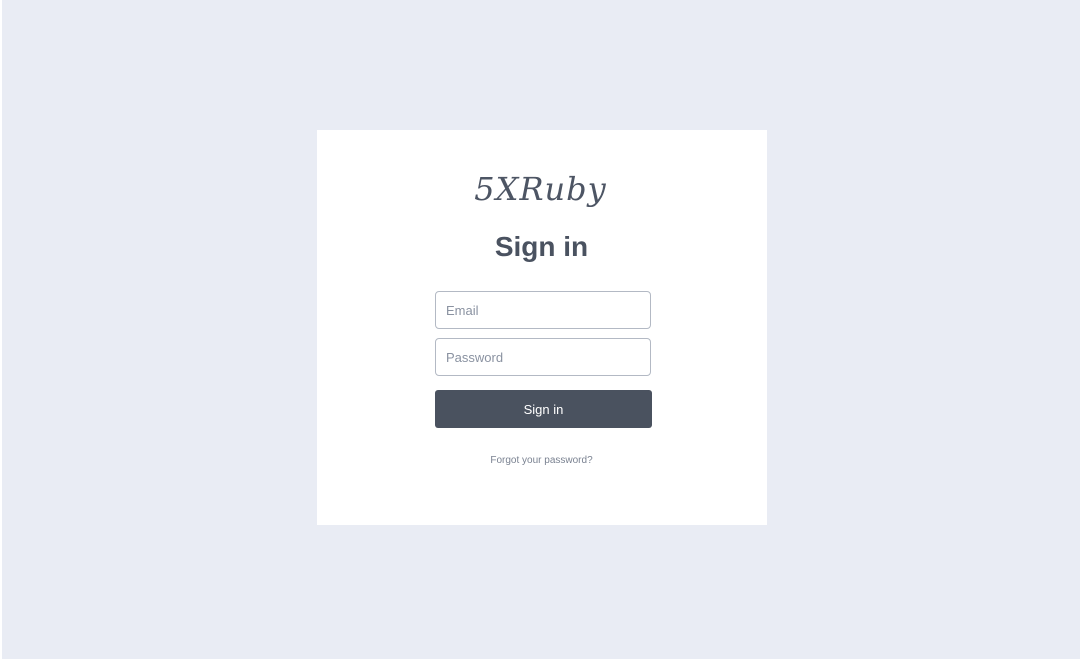 The image size is (1081, 661). What do you see at coordinates (543, 357) in the screenshot?
I see `password-field` at bounding box center [543, 357].